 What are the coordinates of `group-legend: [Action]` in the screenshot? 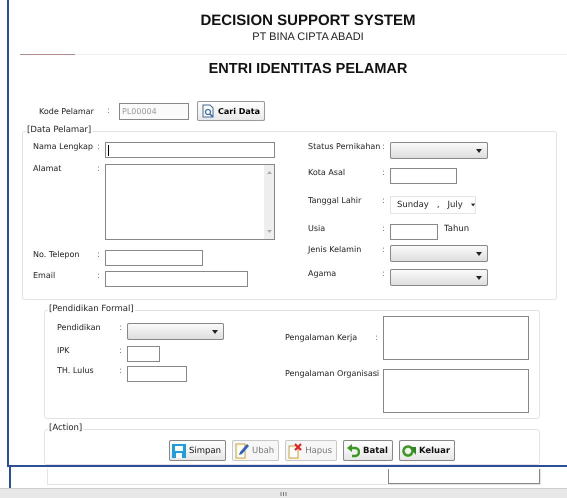 It's located at (66, 428).